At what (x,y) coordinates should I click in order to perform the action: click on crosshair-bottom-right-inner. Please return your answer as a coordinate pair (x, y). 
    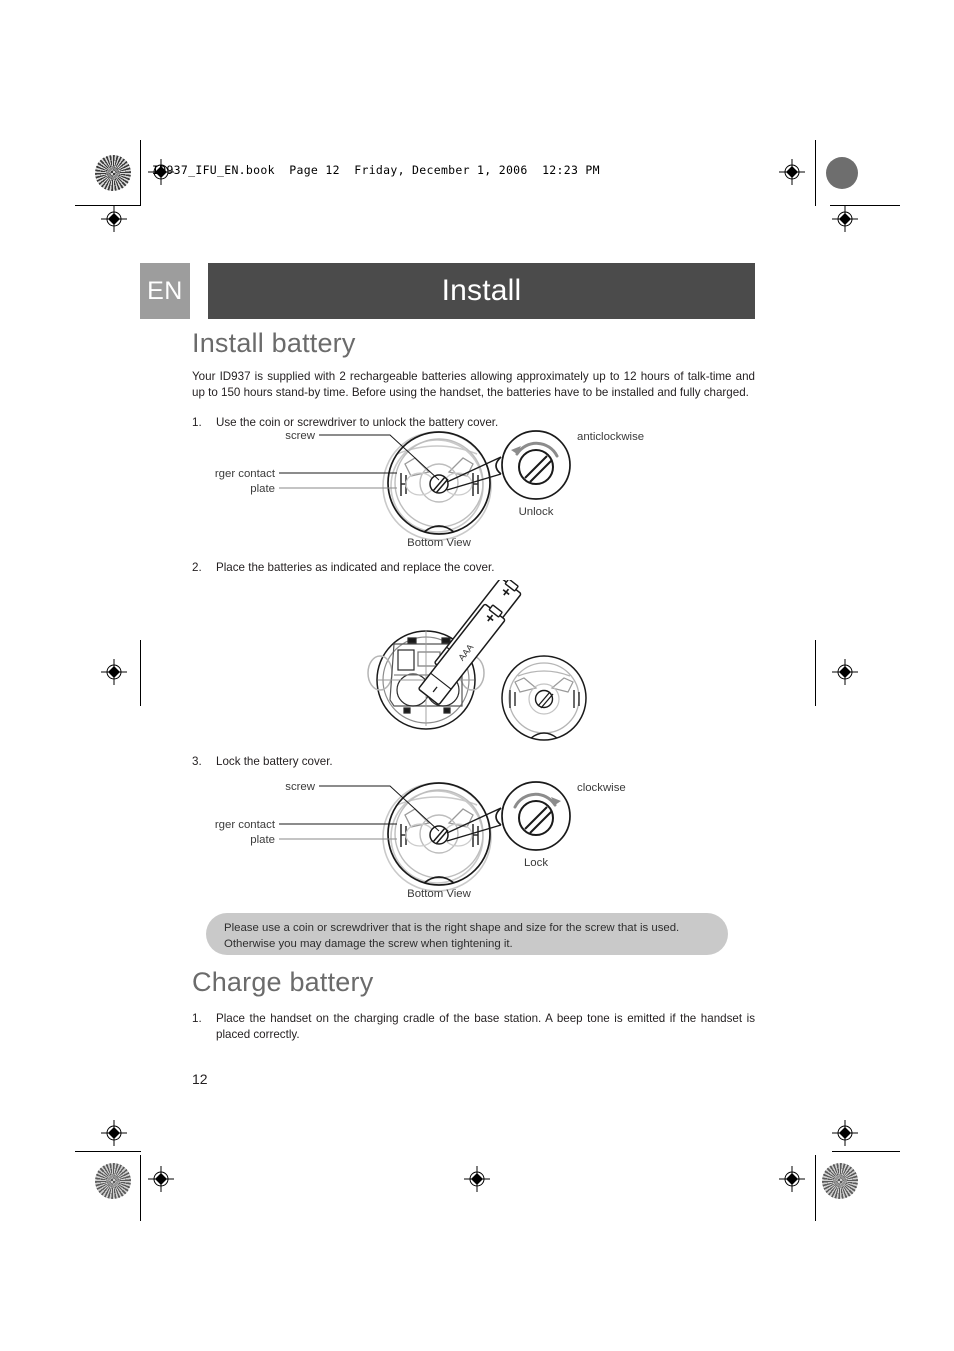
    Looking at the image, I should click on (792, 1179).